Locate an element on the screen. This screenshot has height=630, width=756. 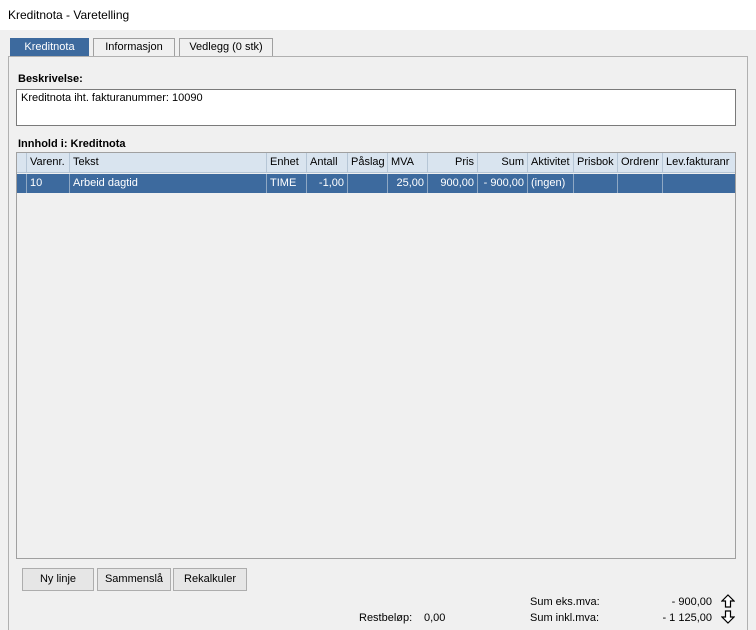
tab-informasjon: Informasjon is located at coordinates (134, 47).